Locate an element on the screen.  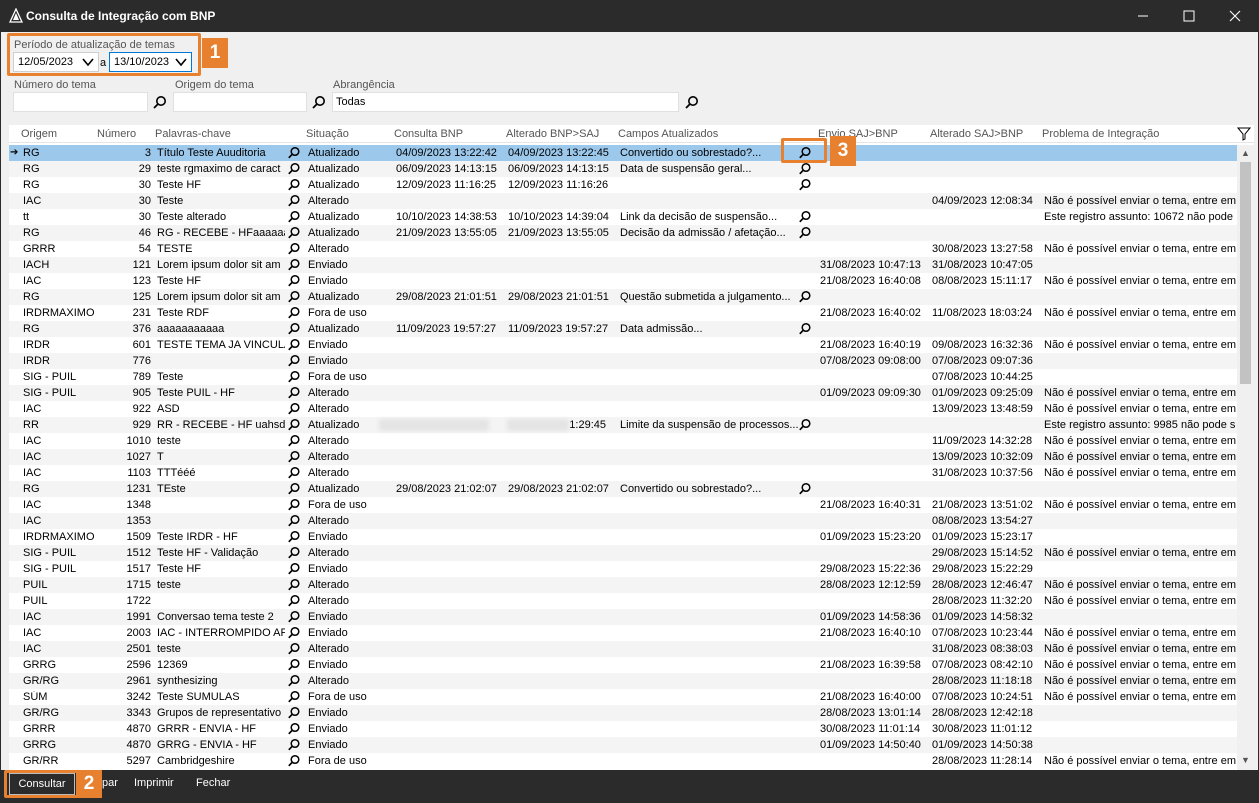
scroll-down-icon: ▼ is located at coordinates (1245, 760).